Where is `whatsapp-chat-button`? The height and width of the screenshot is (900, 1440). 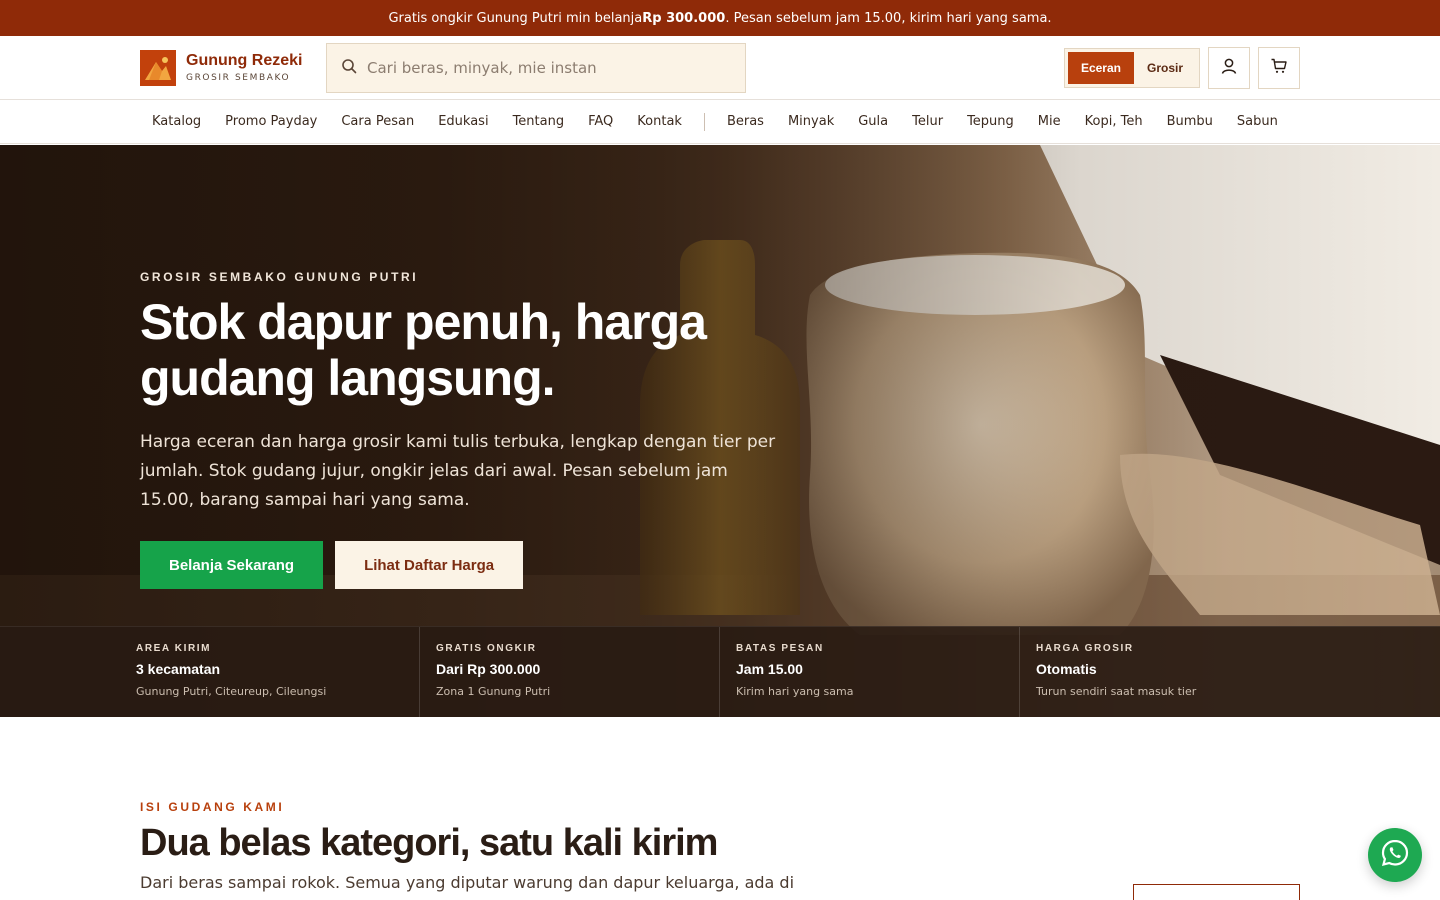
whatsapp-chat-button is located at coordinates (1395, 855).